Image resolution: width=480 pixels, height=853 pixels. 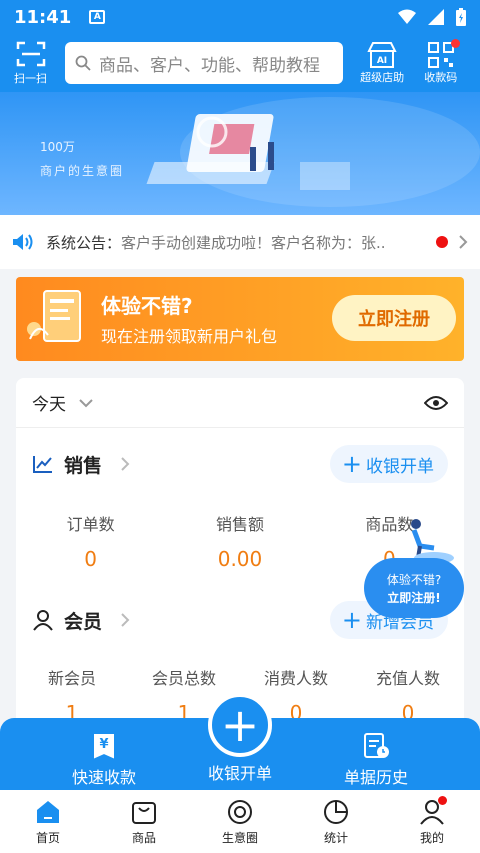 I want to click on trend-chart-icon, so click(x=42, y=464).